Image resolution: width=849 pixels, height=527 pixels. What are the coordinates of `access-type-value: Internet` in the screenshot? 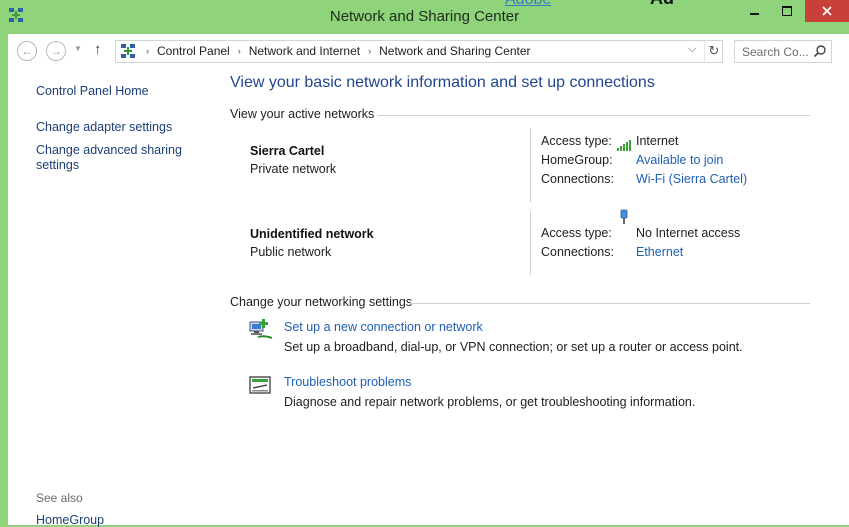 It's located at (657, 141).